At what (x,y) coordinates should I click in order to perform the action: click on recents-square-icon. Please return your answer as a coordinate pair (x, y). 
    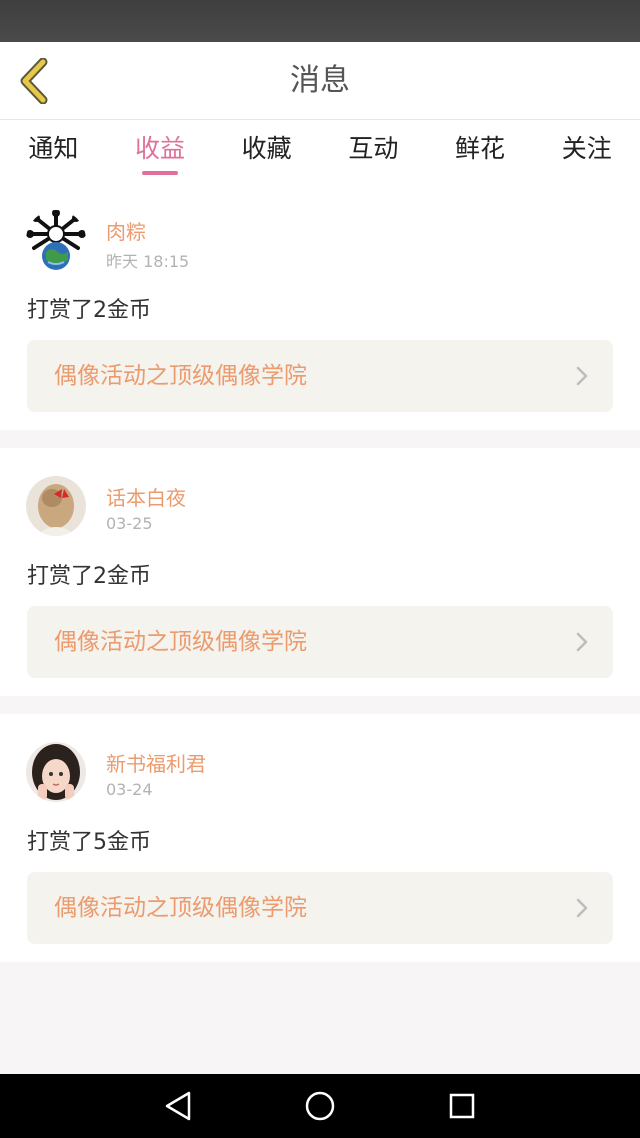
    Looking at the image, I should click on (462, 1106).